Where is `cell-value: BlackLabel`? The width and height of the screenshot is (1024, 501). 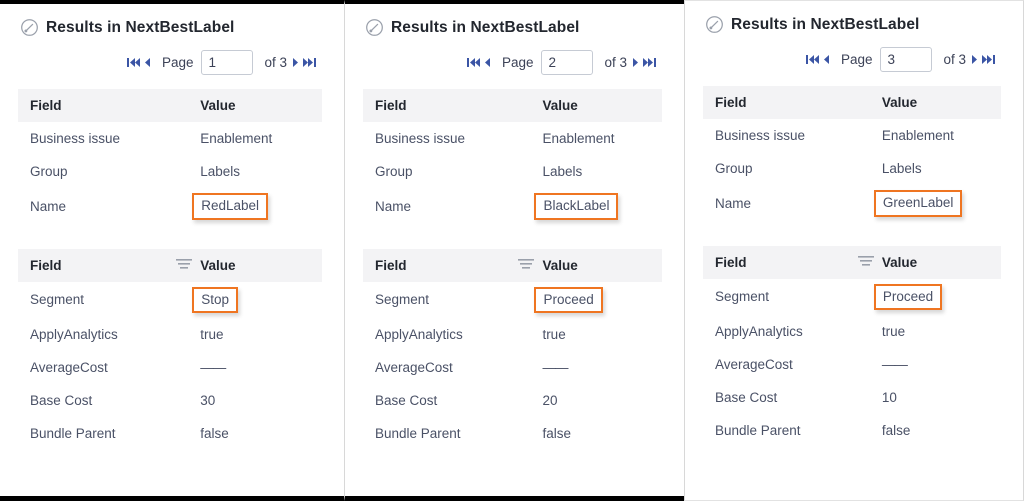 cell-value: BlackLabel is located at coordinates (596, 206).